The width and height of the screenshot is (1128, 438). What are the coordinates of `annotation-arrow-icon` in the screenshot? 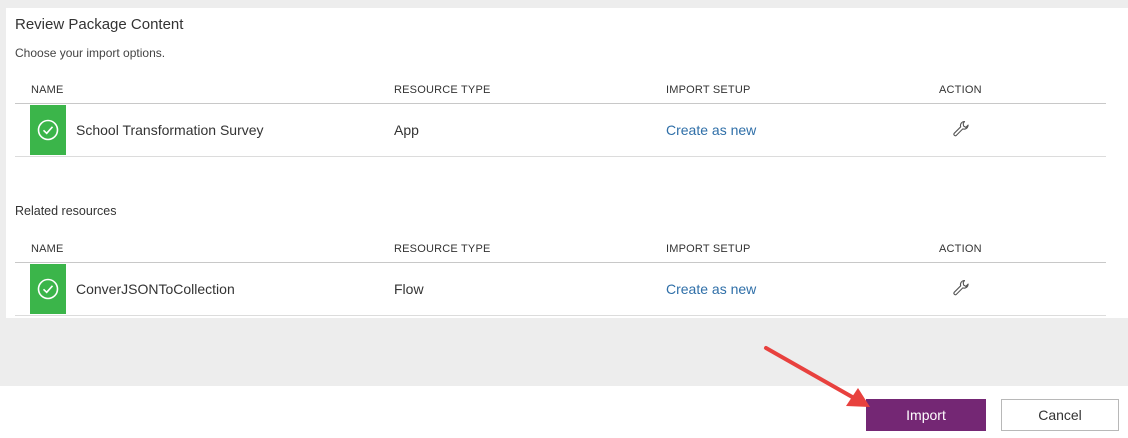 It's located at (817, 376).